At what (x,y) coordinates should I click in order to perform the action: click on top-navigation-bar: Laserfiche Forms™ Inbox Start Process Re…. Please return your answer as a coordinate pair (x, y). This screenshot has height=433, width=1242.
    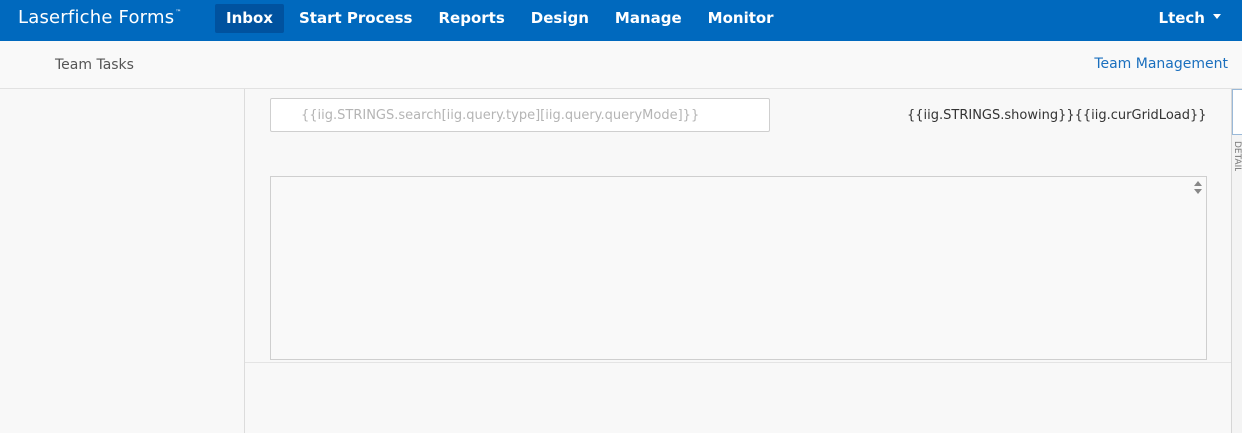
    Looking at the image, I should click on (621, 20).